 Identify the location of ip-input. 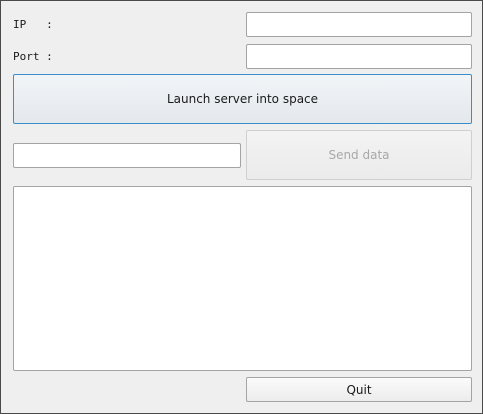
(359, 24).